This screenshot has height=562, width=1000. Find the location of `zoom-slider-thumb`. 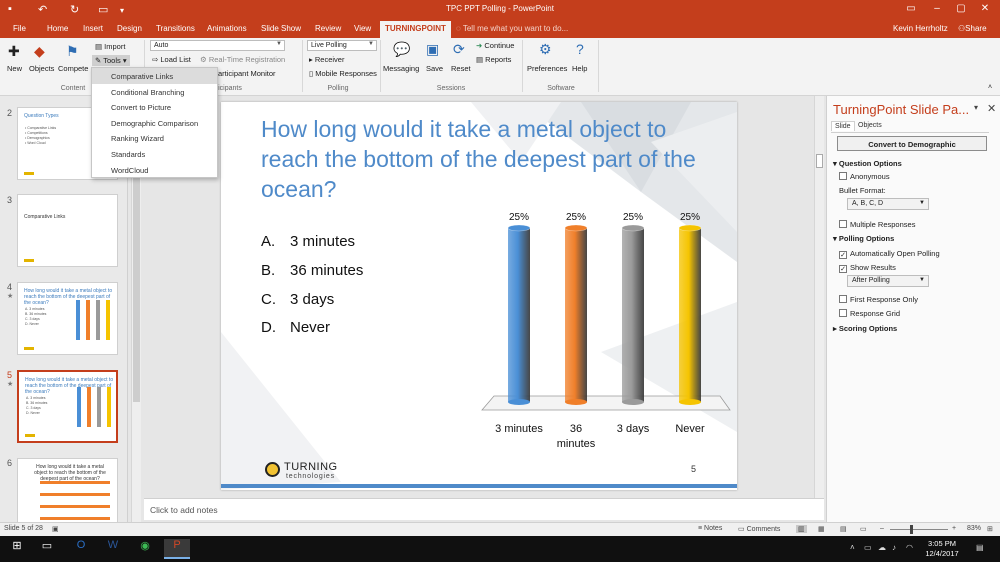

zoom-slider-thumb is located at coordinates (911, 529).